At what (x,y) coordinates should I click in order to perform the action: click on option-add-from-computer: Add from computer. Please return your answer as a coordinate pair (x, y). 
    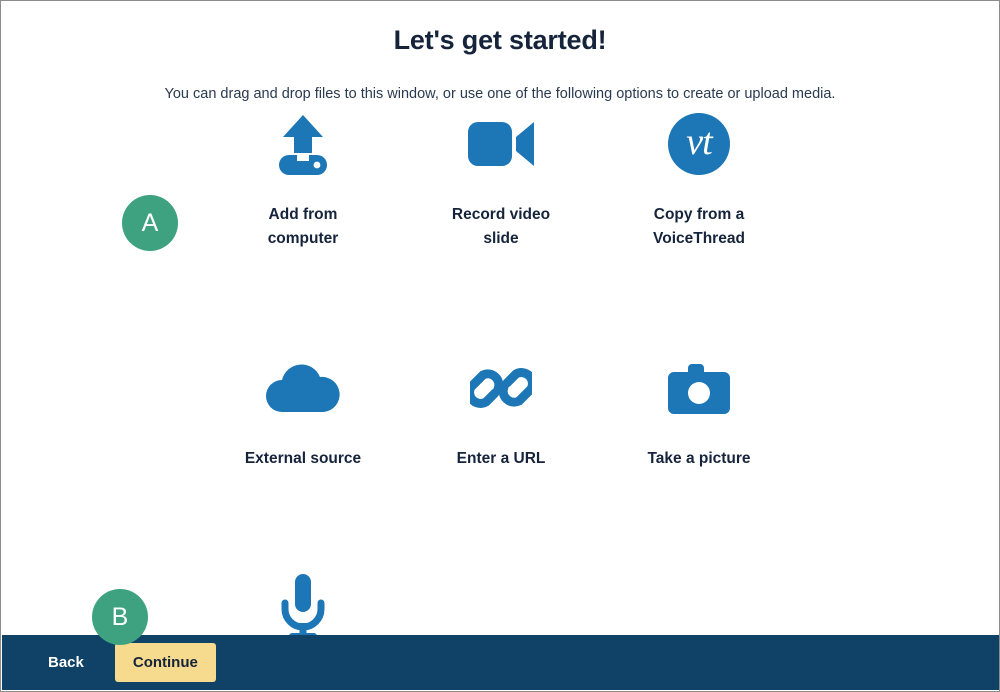
    Looking at the image, I should click on (303, 178).